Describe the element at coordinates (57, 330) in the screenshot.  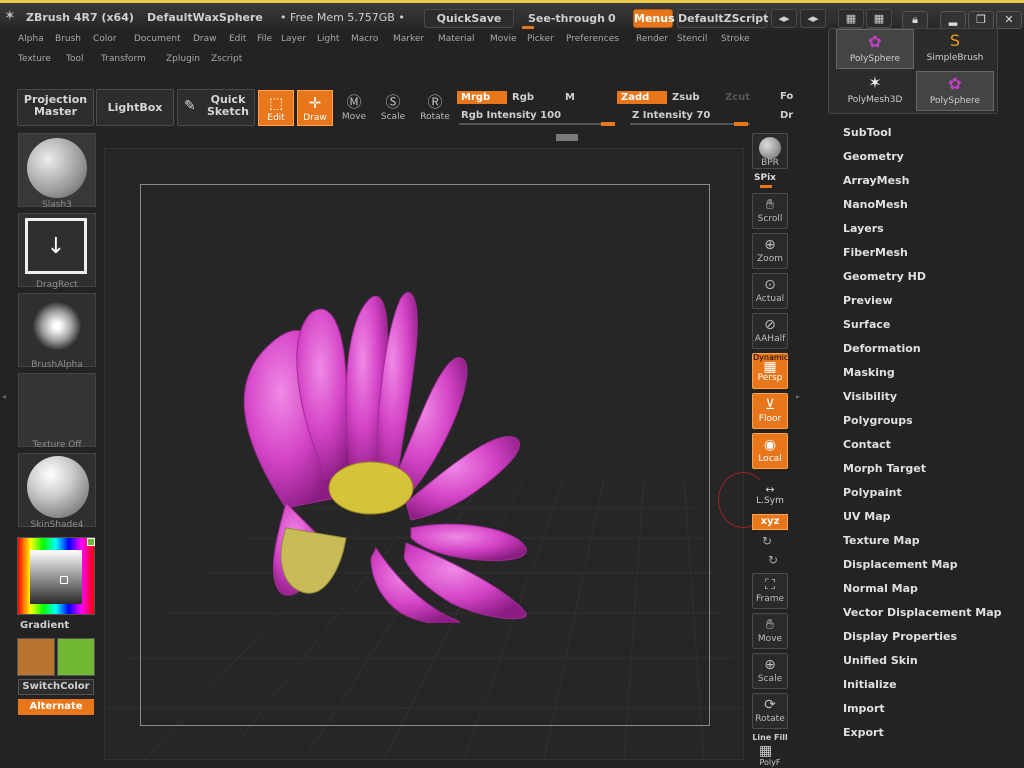
I see `alpha-thumbnail` at that location.